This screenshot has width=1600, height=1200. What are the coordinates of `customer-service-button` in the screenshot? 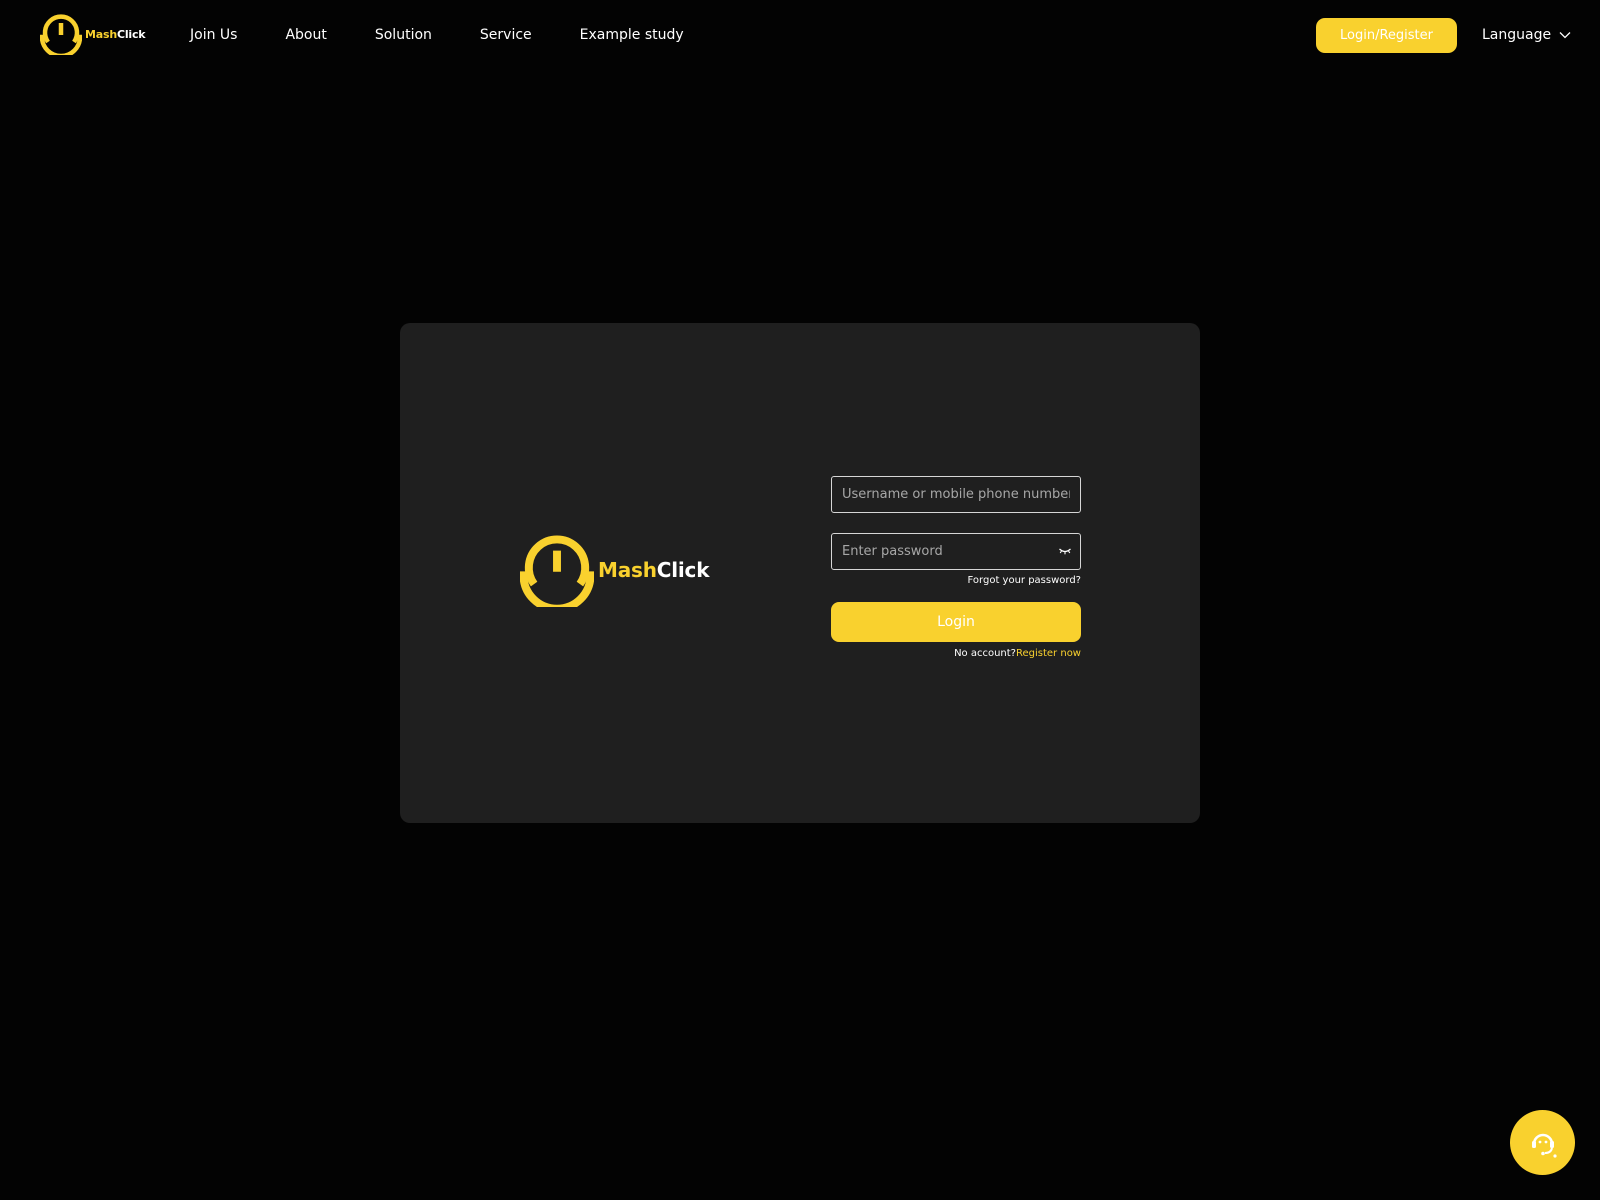 It's located at (1542, 1142).